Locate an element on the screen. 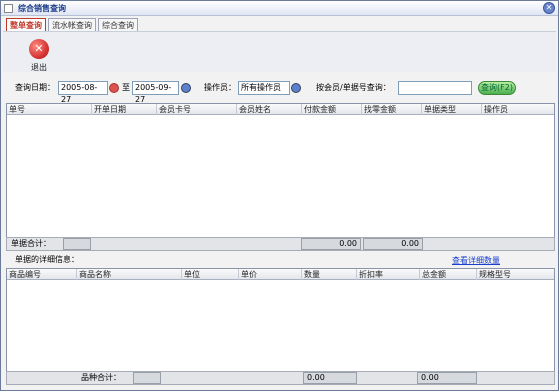 Image resolution: width=559 pixels, height=391 pixels. detail-table-header: 商品编号 商品名称 单位 单价 数量 折扣率 总金额 规格型号 is located at coordinates (280, 274).